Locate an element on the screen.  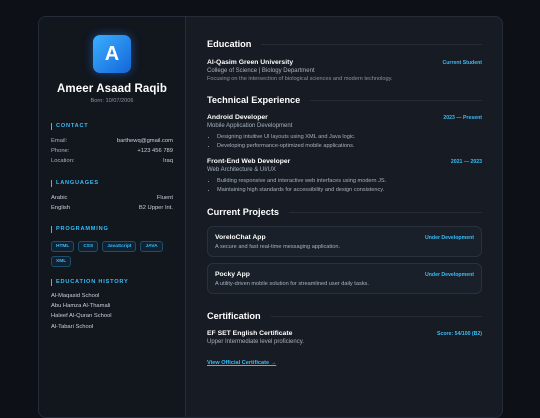
job-header: Front-End Web Developer 2021 — 2023 is located at coordinates (344, 161).